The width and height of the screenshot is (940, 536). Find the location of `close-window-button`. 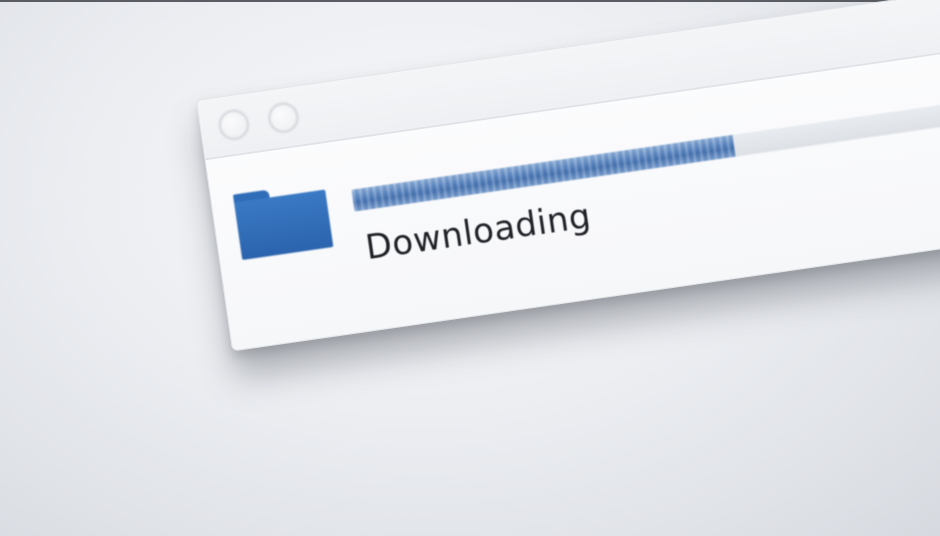

close-window-button is located at coordinates (233, 124).